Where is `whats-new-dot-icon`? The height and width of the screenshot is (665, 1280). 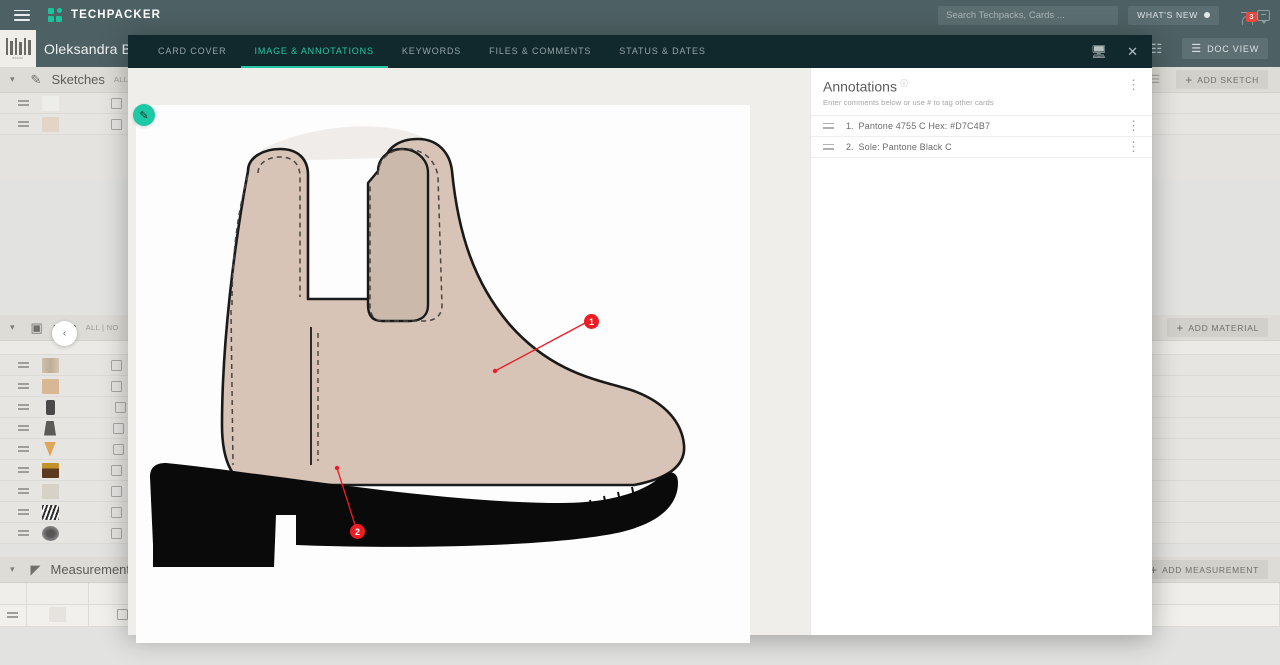 whats-new-dot-icon is located at coordinates (1207, 15).